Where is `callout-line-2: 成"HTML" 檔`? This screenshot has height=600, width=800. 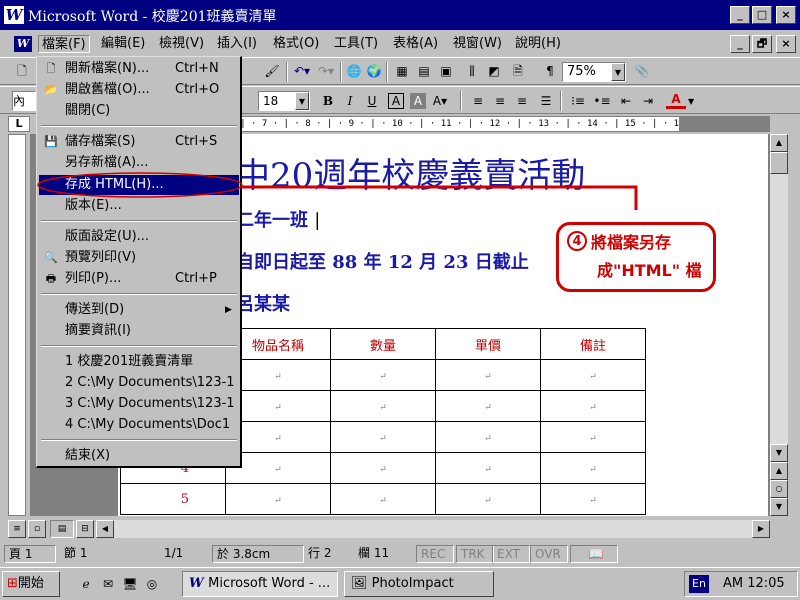 callout-line-2: 成"HTML" 檔 is located at coordinates (649, 270).